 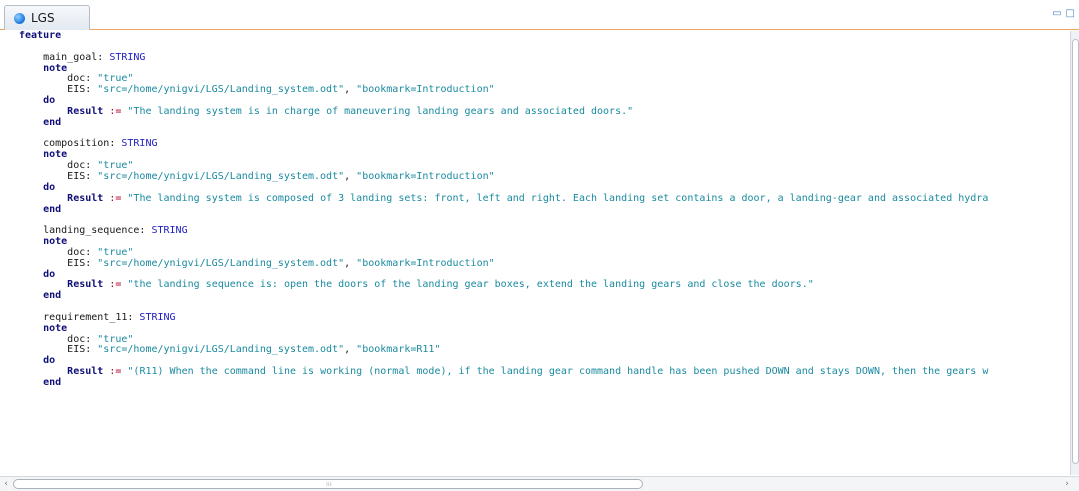 I want to click on scroll-left-icon: ‹, so click(x=6, y=484).